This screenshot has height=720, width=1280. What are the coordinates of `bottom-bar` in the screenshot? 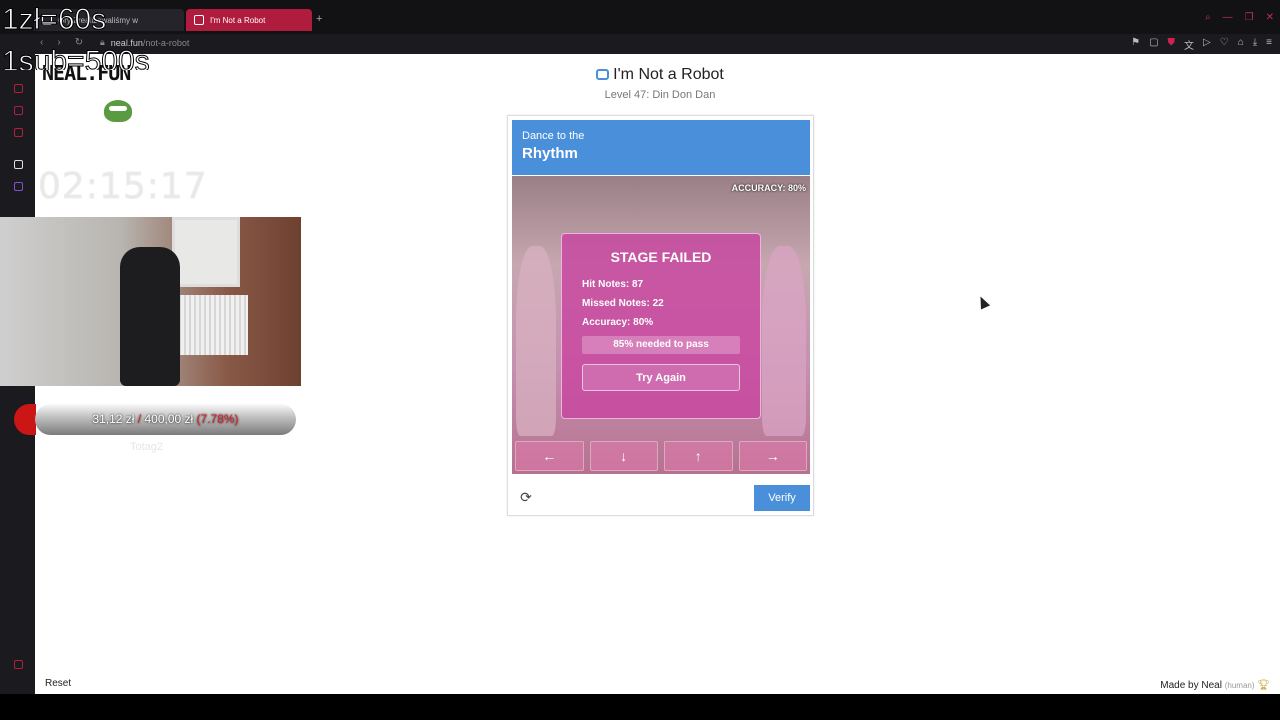 It's located at (640, 707).